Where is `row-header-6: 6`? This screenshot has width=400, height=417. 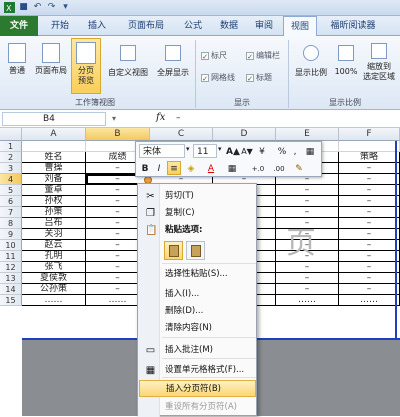
row-header-6: 6 is located at coordinates (11, 201).